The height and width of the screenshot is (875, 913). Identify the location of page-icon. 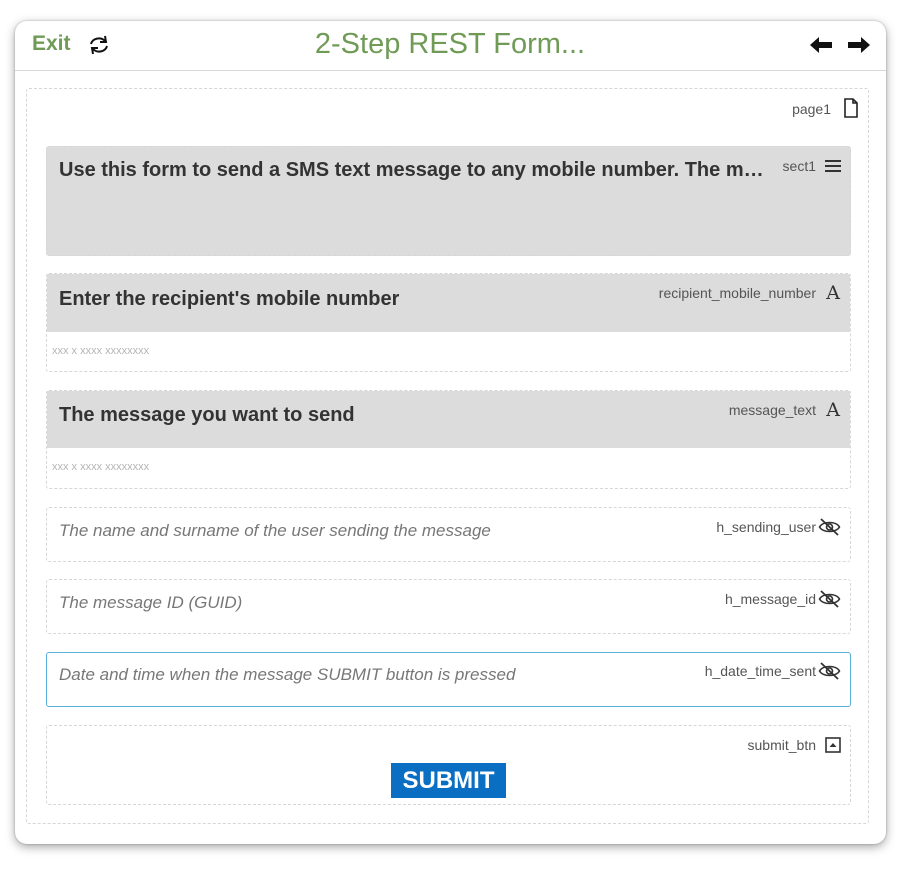
(851, 110).